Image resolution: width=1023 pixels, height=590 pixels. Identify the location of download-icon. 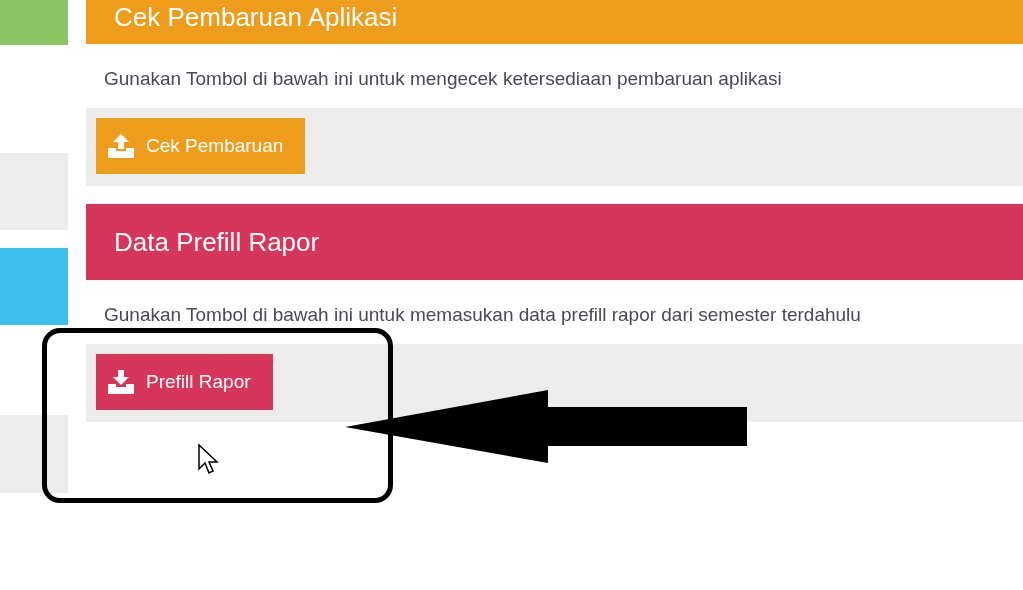
(121, 382).